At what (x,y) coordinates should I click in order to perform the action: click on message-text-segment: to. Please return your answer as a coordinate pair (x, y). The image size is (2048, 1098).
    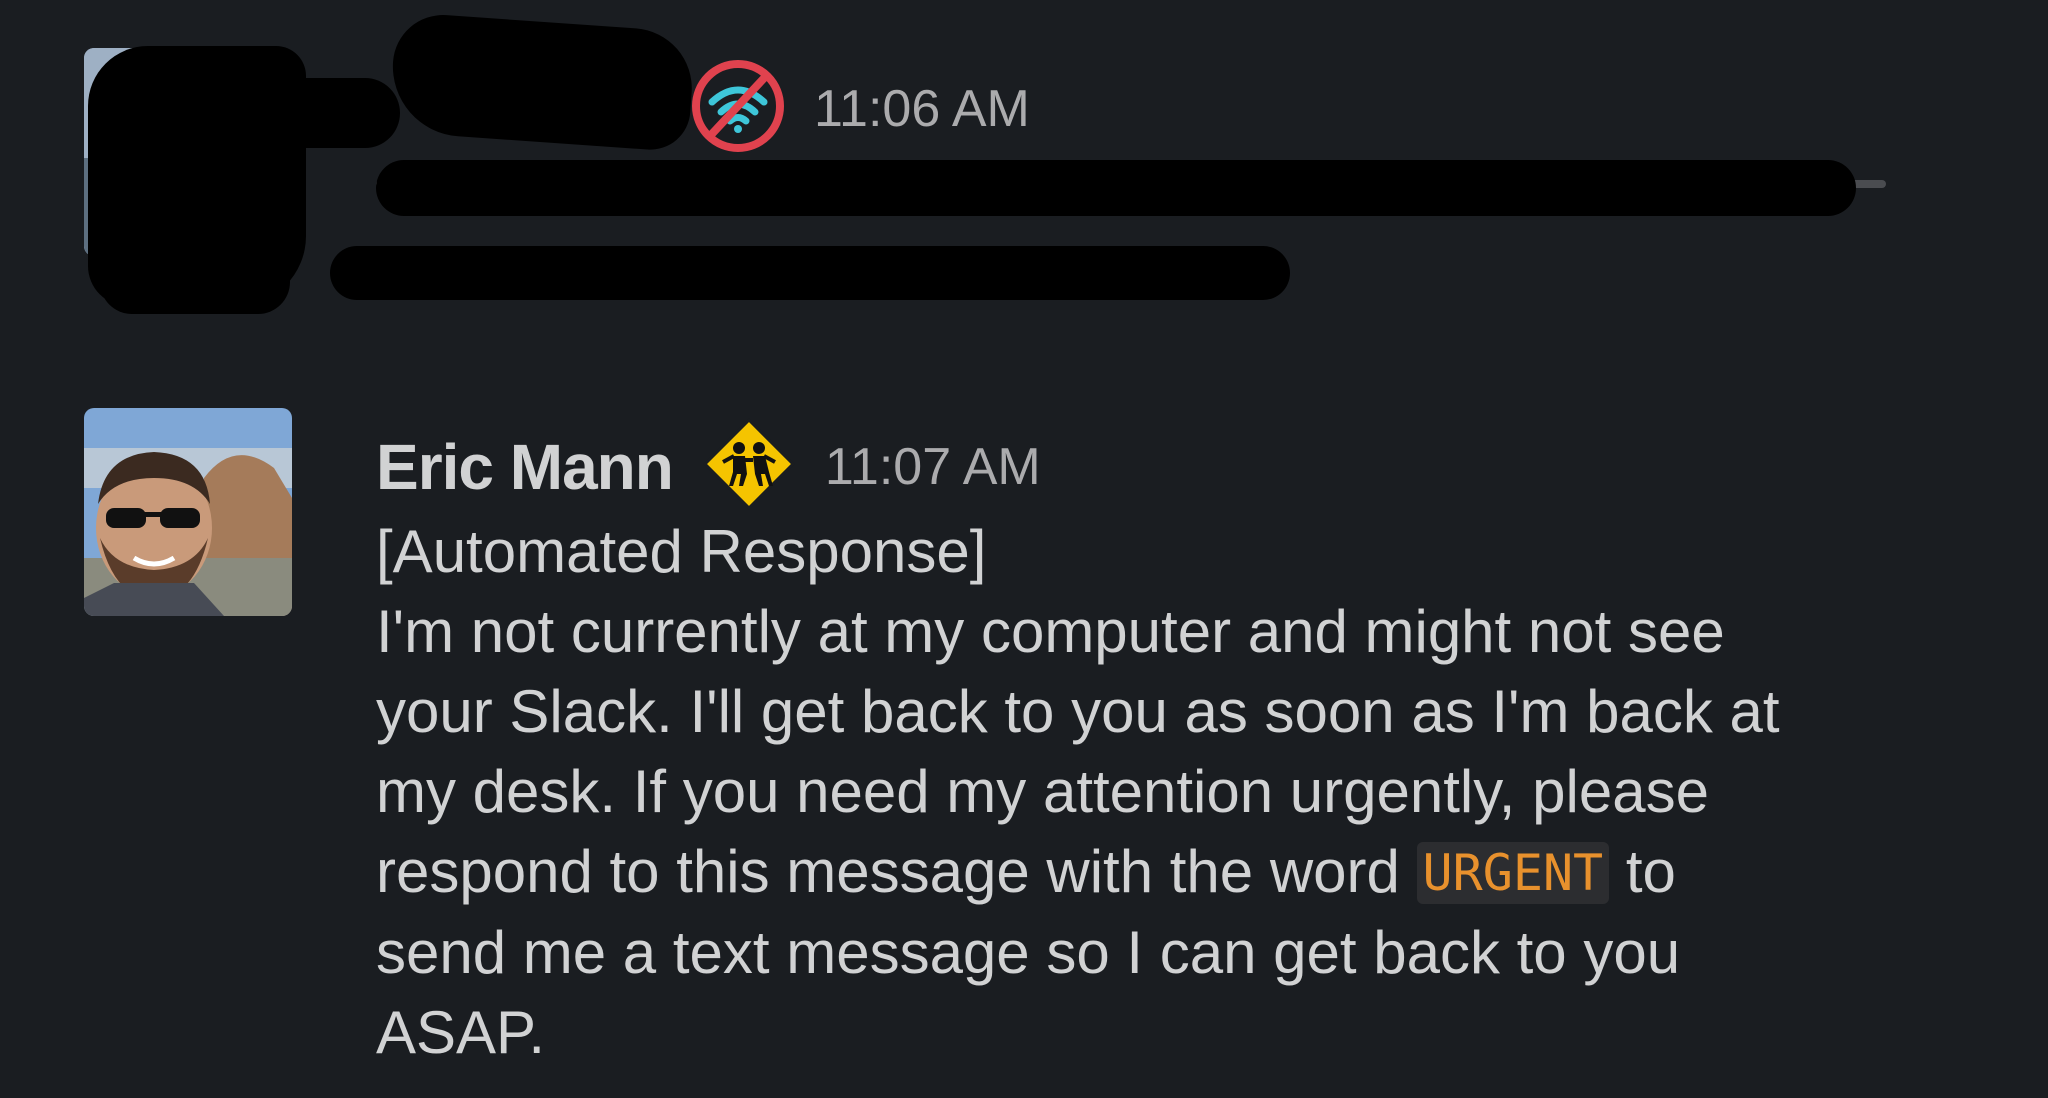
    Looking at the image, I should click on (1642, 871).